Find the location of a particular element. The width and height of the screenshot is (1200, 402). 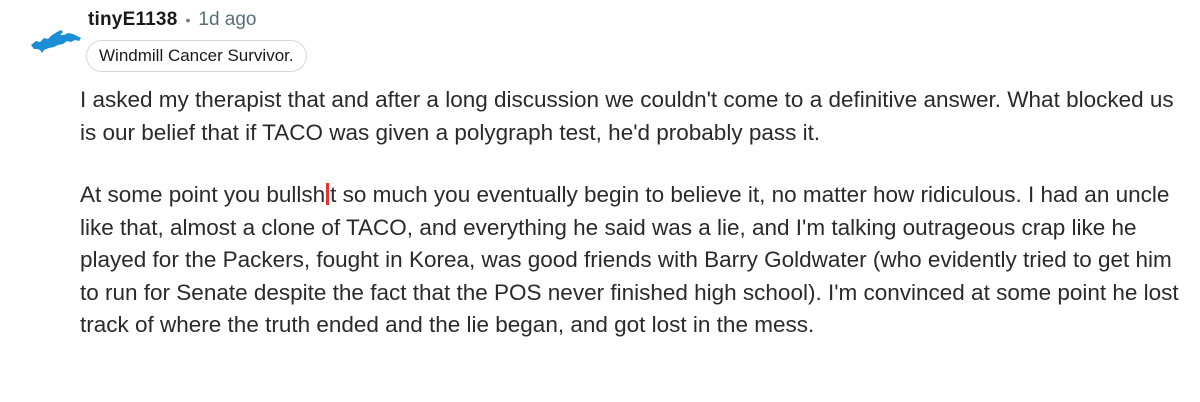

comment-header: tinyE1138 • 1d ago is located at coordinates (172, 20).